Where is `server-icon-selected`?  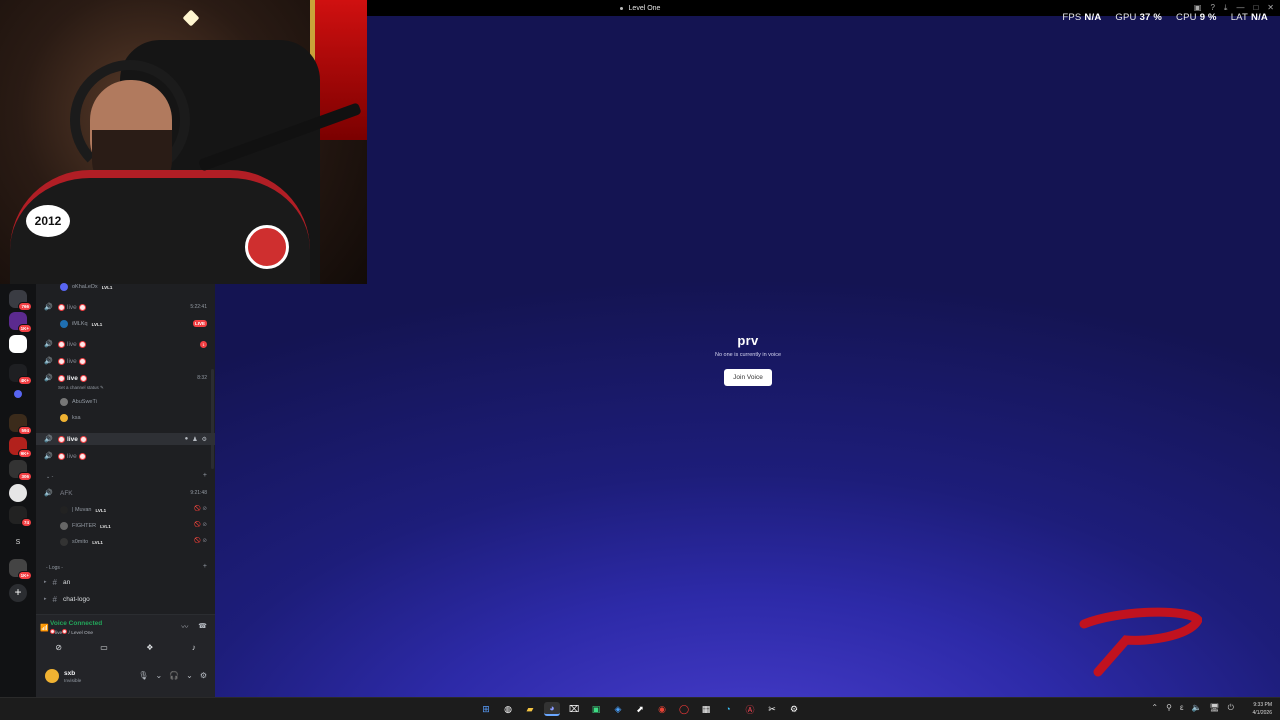 server-icon-selected is located at coordinates (18, 493).